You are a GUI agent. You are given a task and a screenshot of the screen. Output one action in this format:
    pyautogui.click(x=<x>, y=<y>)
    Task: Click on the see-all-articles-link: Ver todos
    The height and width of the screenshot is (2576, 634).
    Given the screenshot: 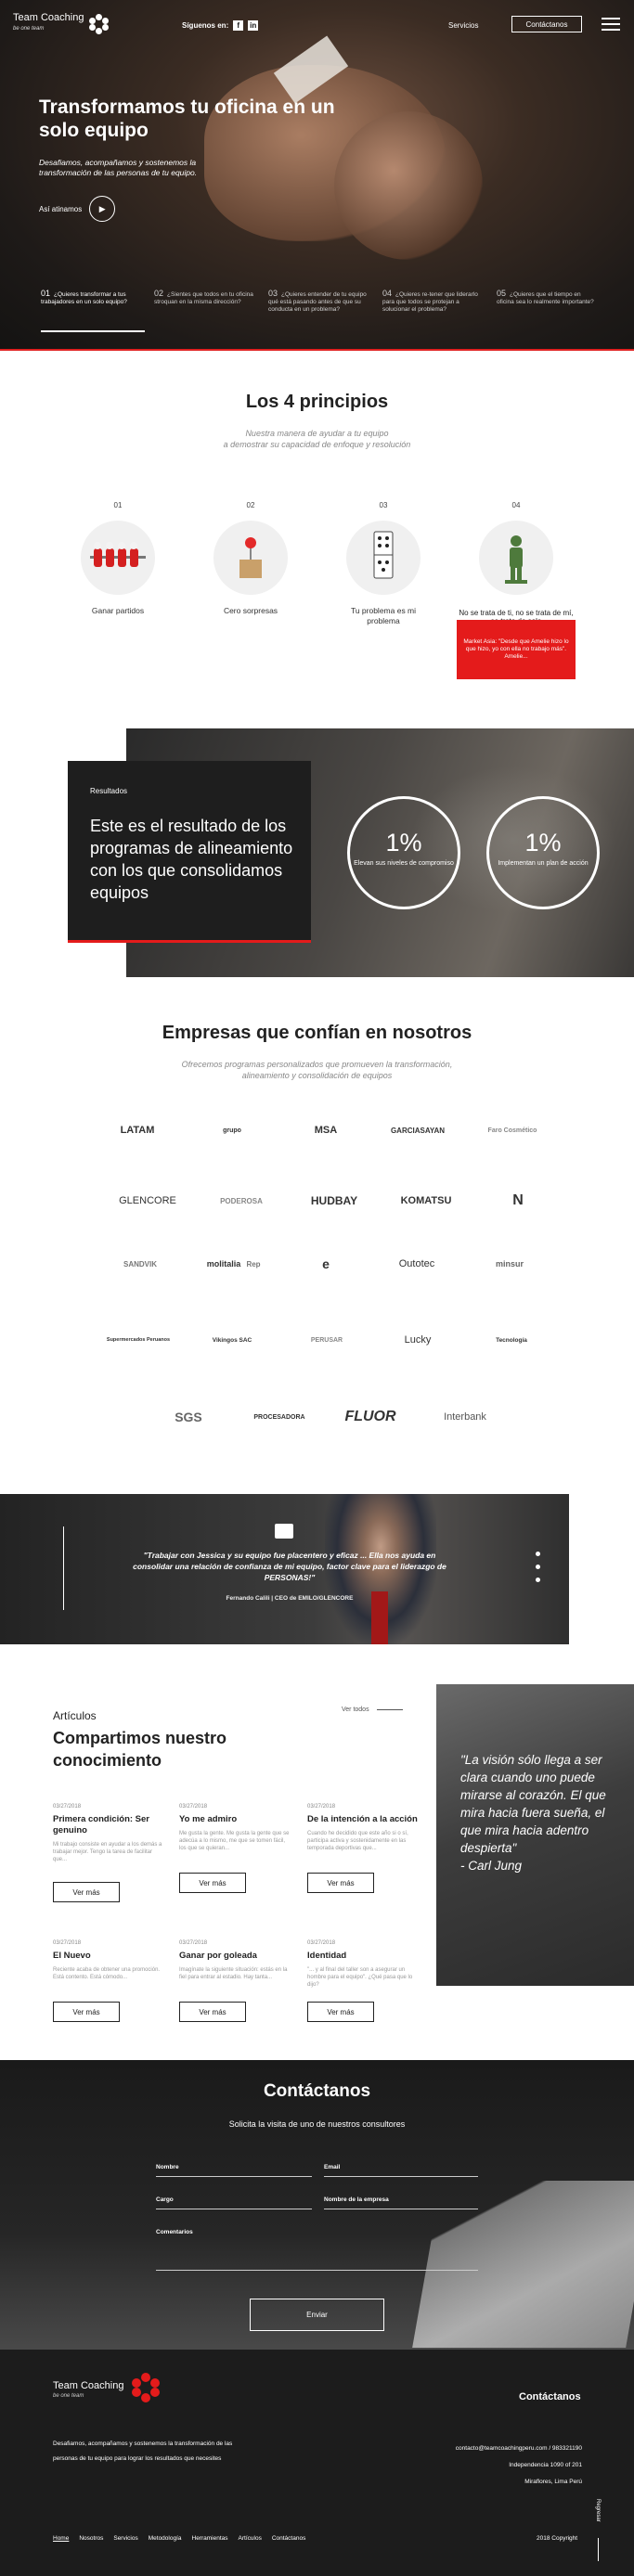 What is the action you would take?
    pyautogui.click(x=372, y=1710)
    